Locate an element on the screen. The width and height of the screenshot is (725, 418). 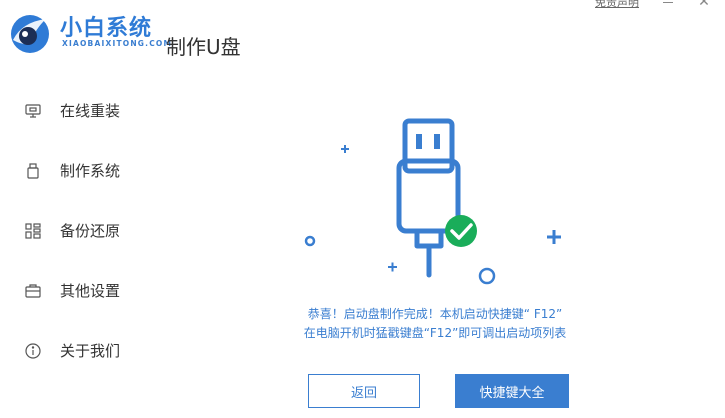
disclaimer-link: 免责声明 is located at coordinates (617, 5).